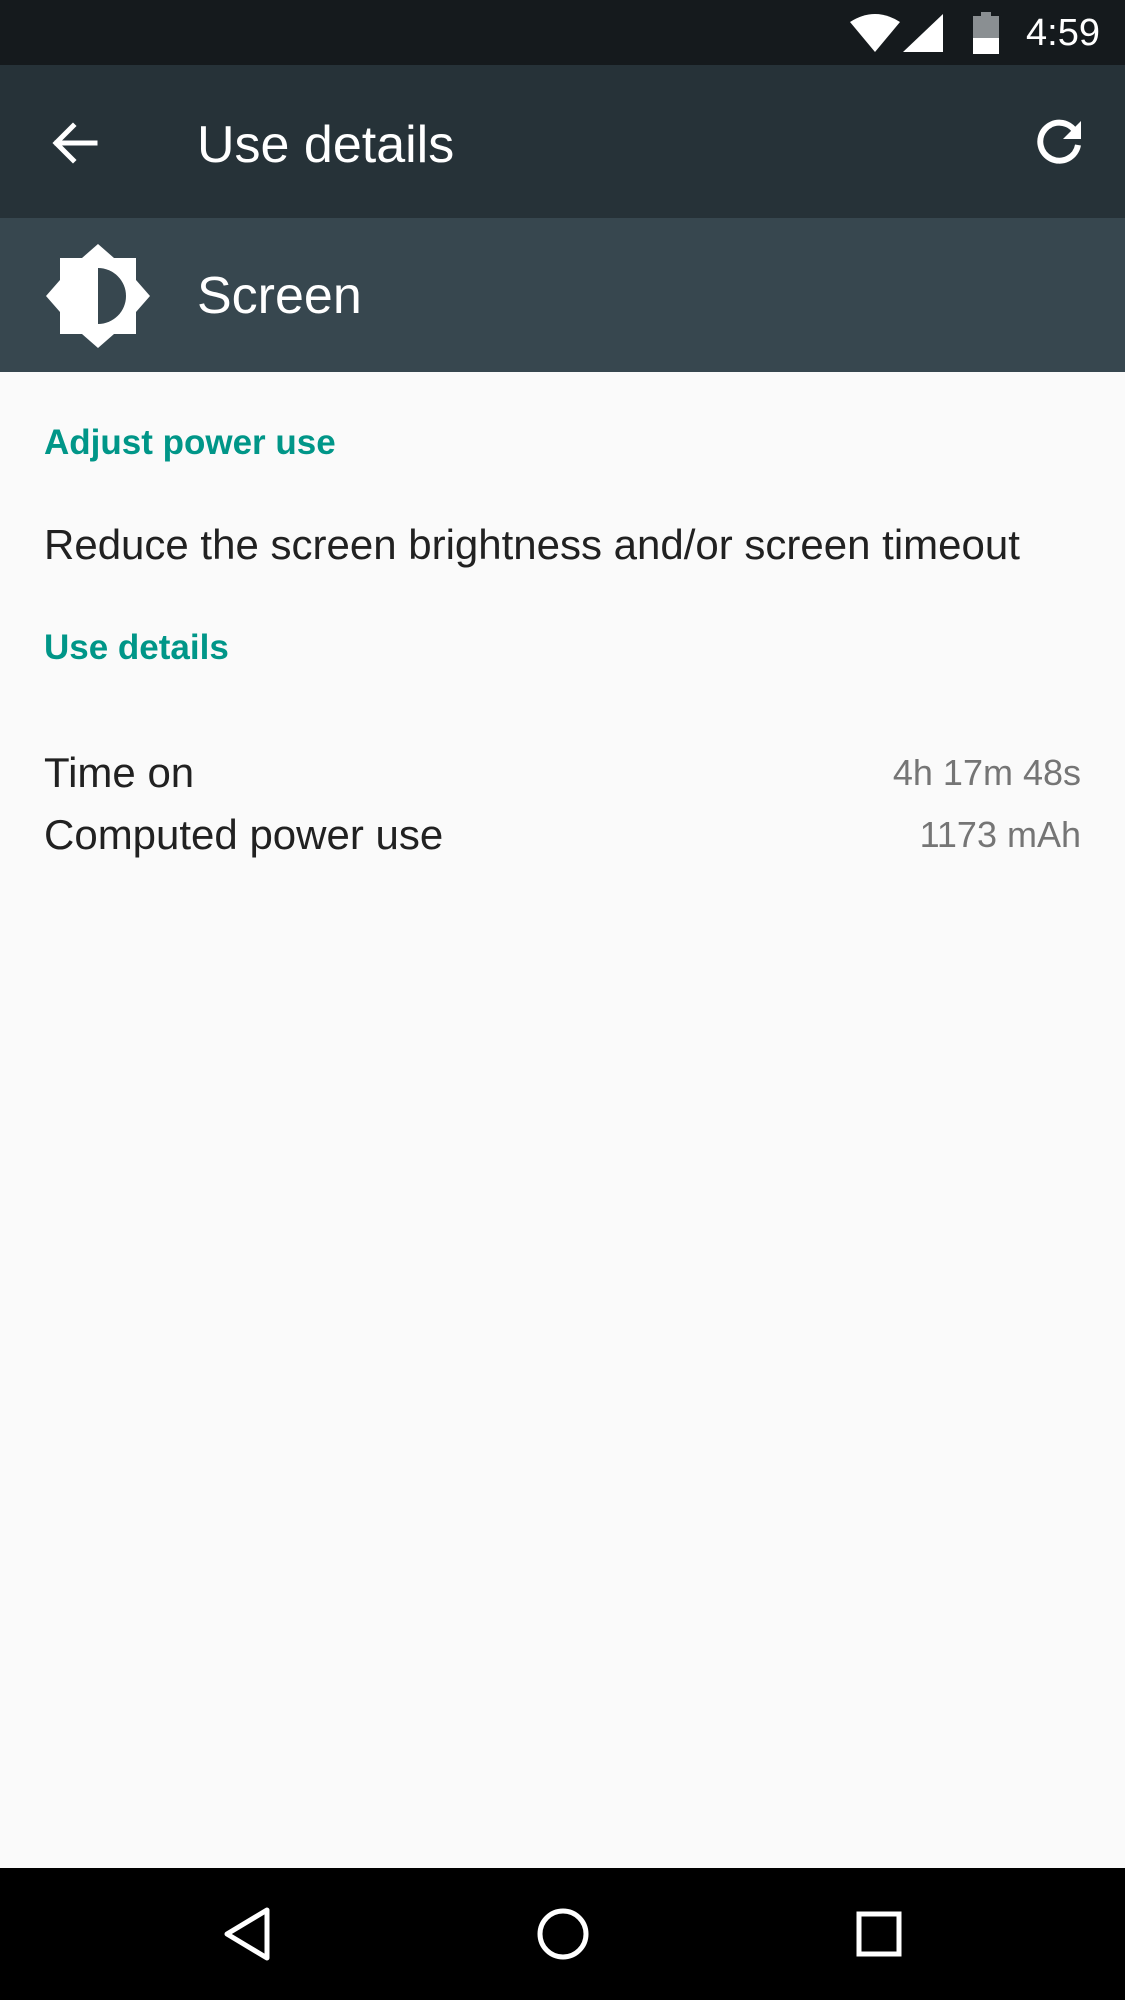  I want to click on navigation-bar, so click(562, 1934).